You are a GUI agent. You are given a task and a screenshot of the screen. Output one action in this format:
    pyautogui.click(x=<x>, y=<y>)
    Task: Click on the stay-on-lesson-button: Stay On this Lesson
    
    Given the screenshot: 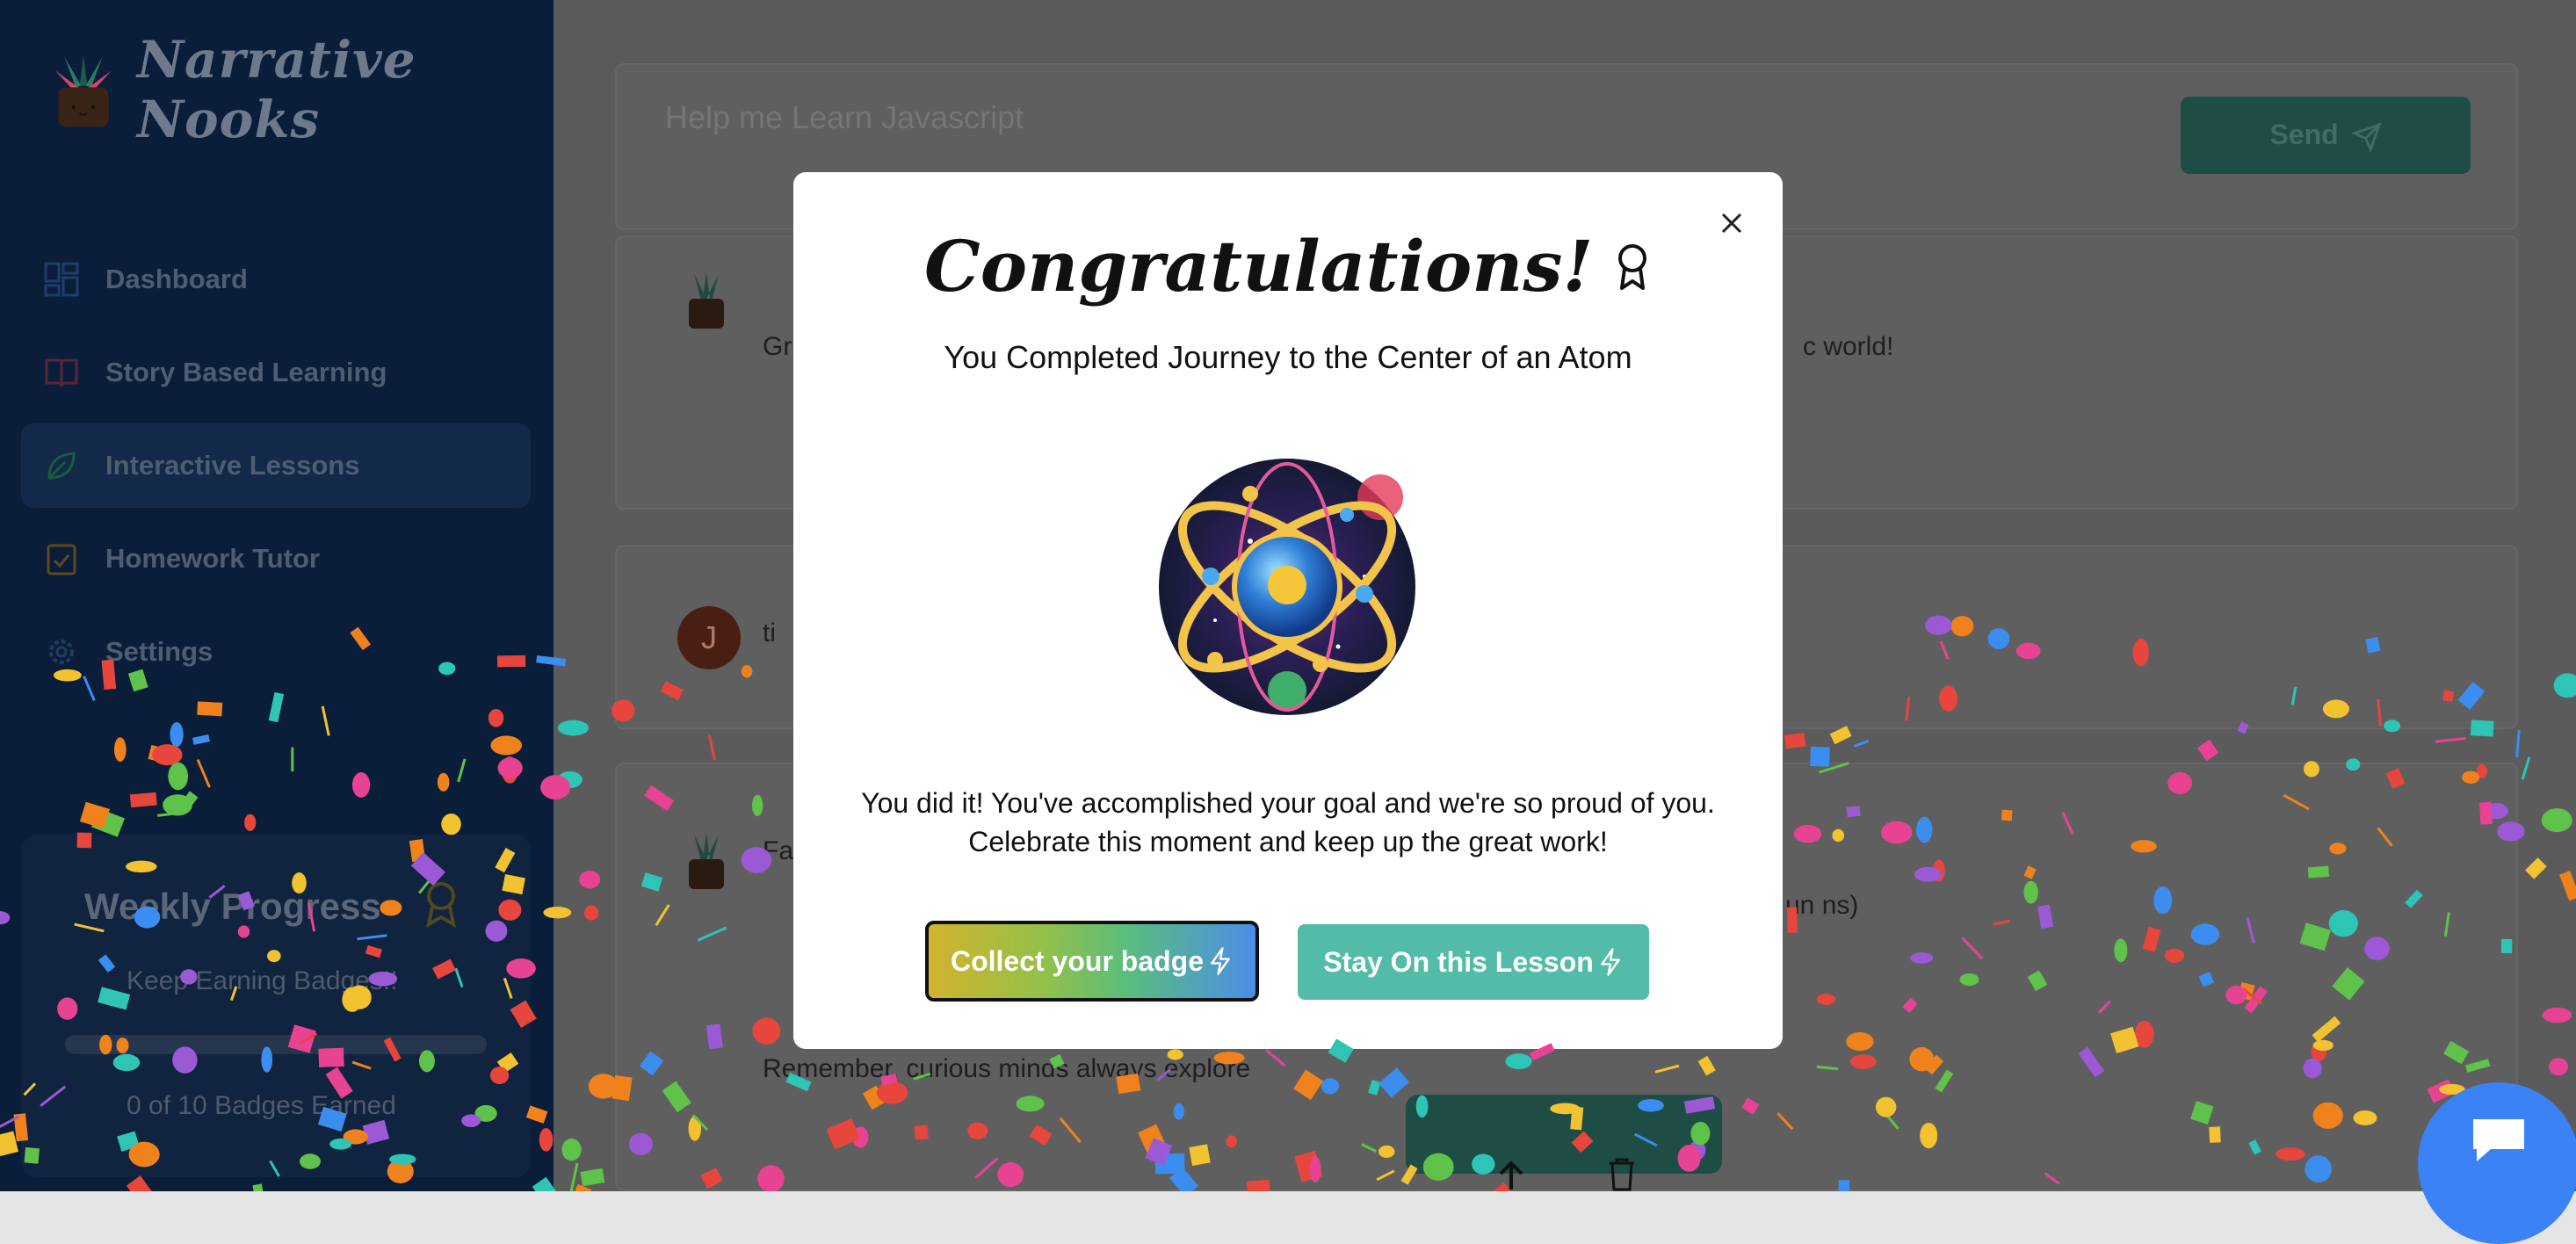 What is the action you would take?
    pyautogui.click(x=1473, y=962)
    